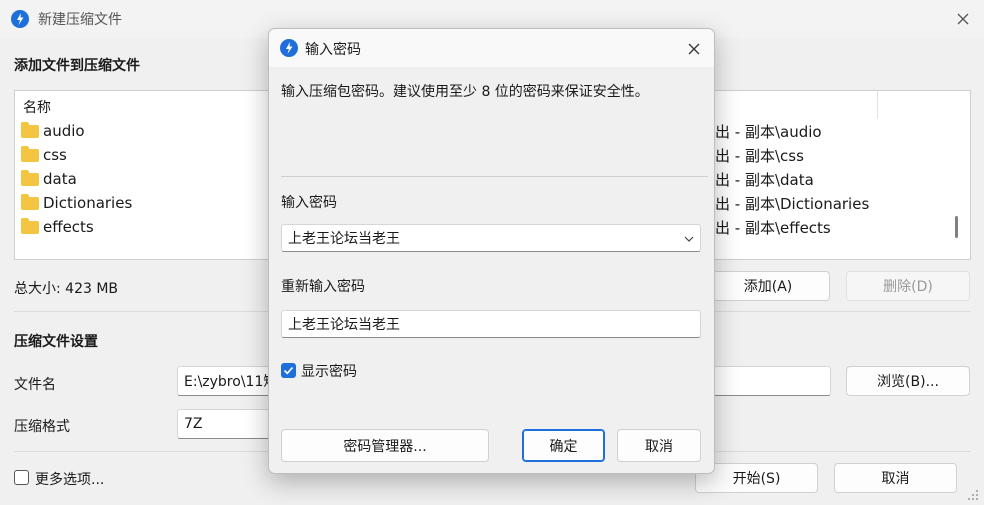  What do you see at coordinates (56, 342) in the screenshot?
I see `settings-section-title: 压缩文件设置` at bounding box center [56, 342].